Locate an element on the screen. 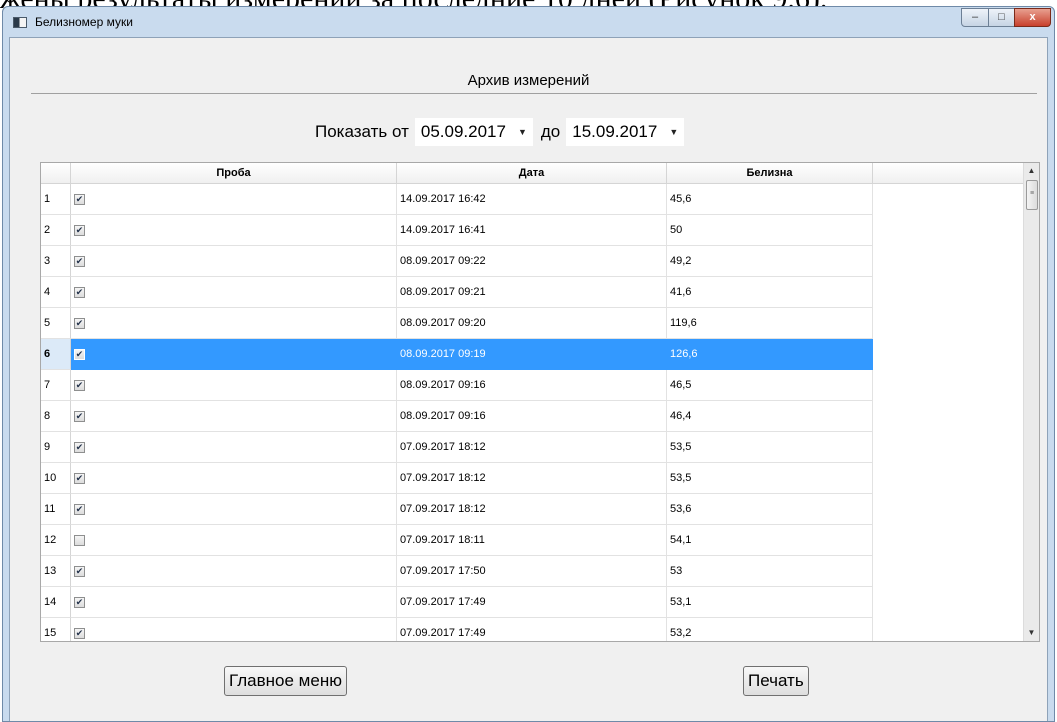  date-from-combo: 05.09.2017 ▼ is located at coordinates (473, 132).